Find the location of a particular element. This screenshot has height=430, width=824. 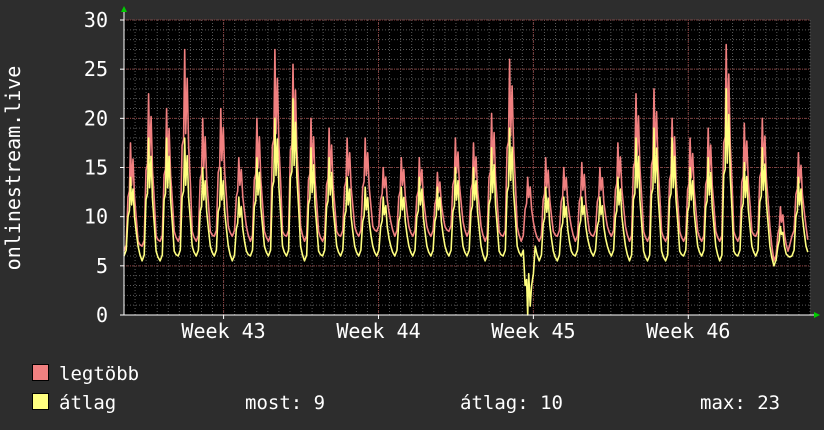

x-tick-label: Week 44 is located at coordinates (378, 331).